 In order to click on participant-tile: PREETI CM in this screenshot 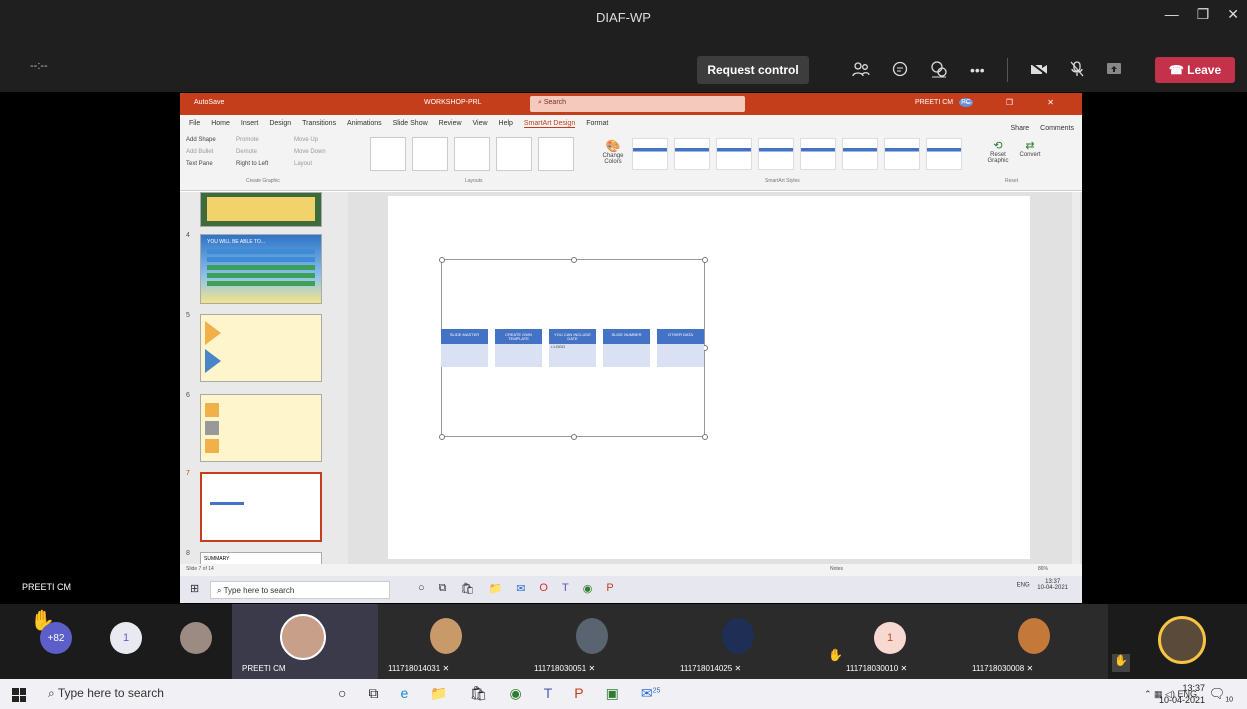, I will do `click(305, 641)`.